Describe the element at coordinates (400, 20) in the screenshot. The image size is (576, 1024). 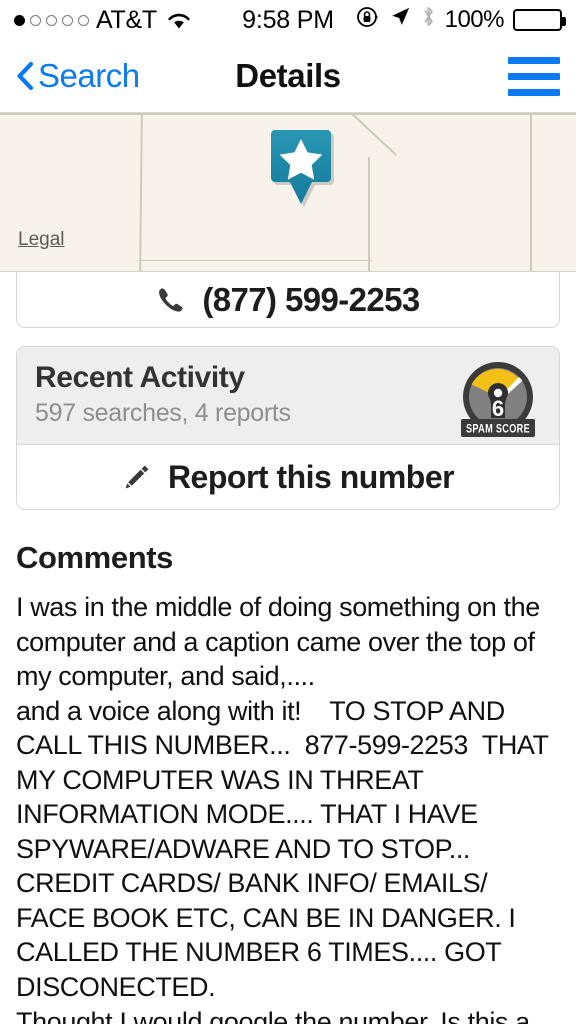
I see `location-arrow-icon` at that location.